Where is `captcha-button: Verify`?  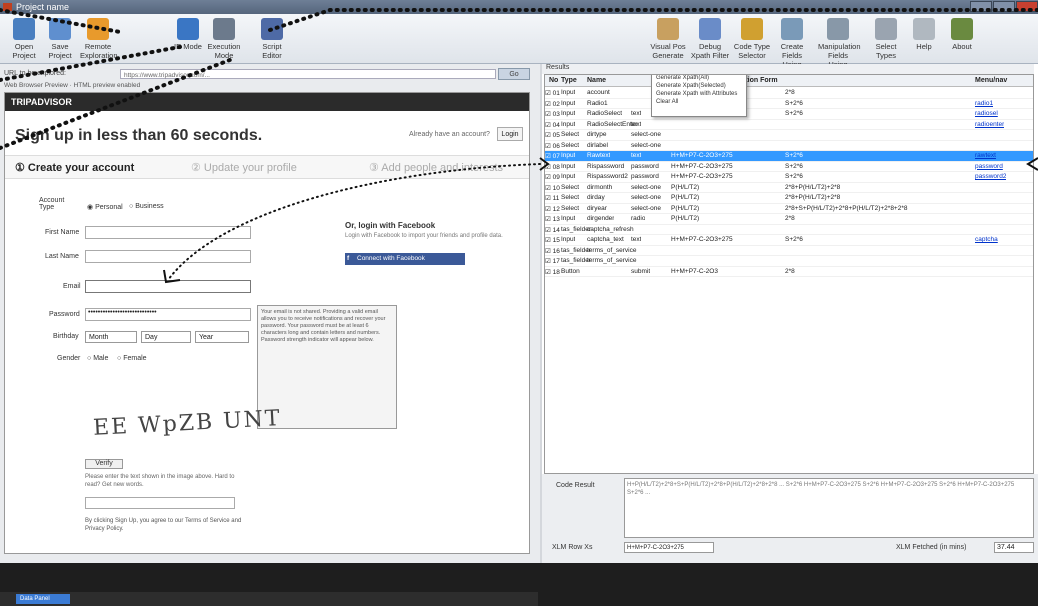
captcha-button: Verify is located at coordinates (104, 464).